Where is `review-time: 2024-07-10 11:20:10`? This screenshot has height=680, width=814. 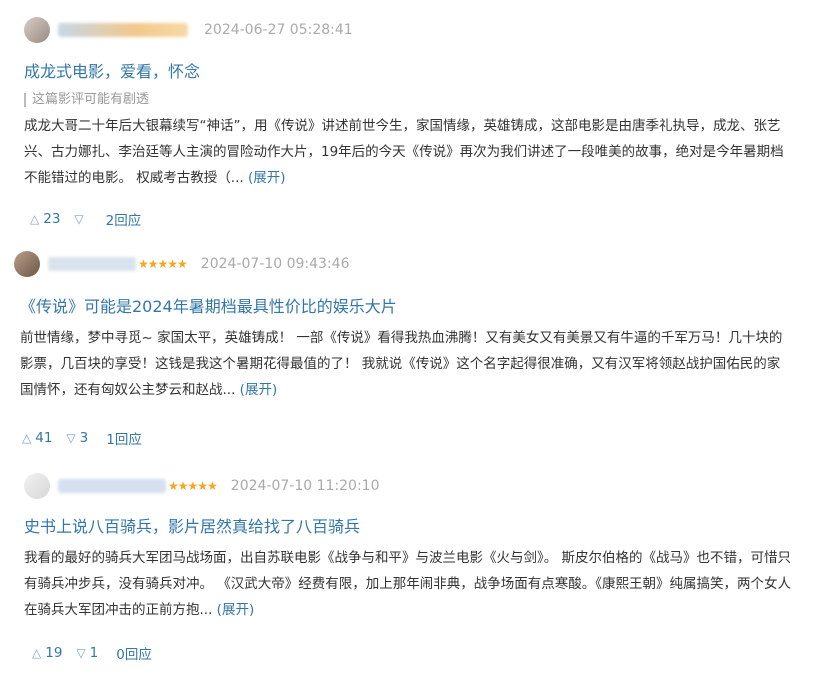
review-time: 2024-07-10 11:20:10 is located at coordinates (305, 486).